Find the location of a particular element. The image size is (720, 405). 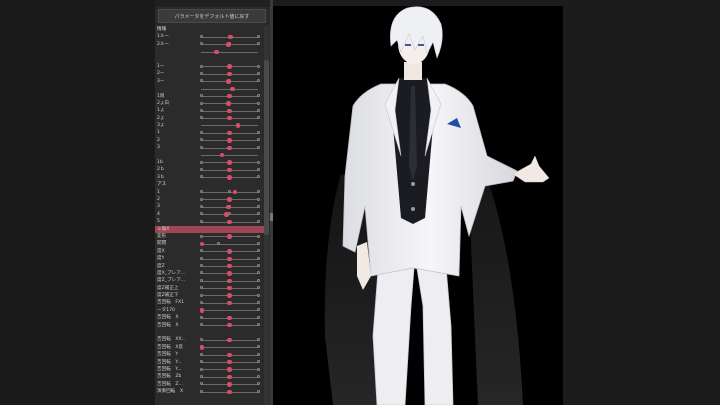

param-row: ータ170 is located at coordinates (210, 310).